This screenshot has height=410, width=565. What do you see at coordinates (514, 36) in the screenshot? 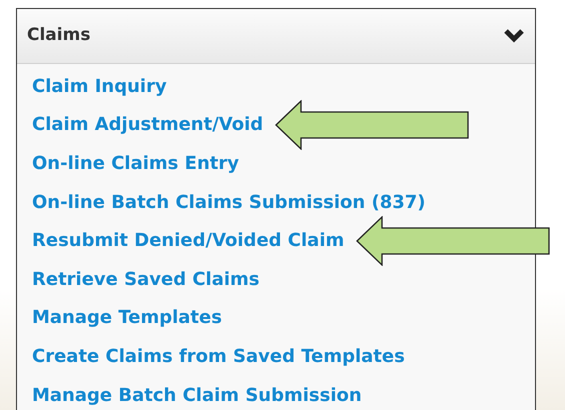
I see `chevron-icon` at bounding box center [514, 36].